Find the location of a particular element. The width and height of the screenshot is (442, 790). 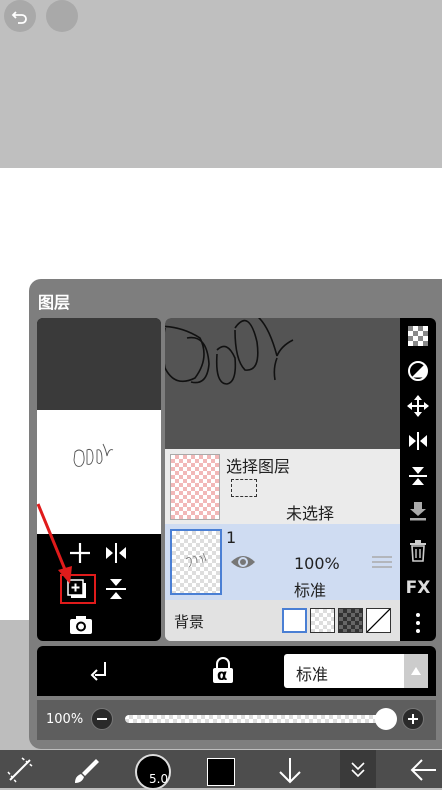

flip-v-tool-button is located at coordinates (418, 476).